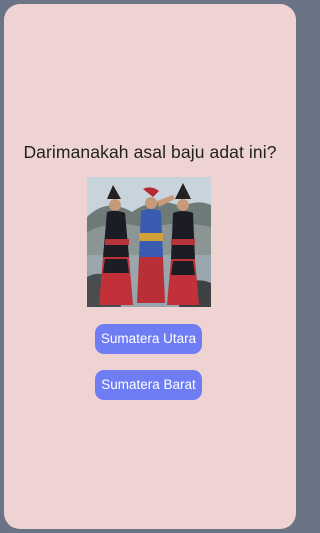 This screenshot has height=533, width=320. What do you see at coordinates (150, 152) in the screenshot?
I see `question-text: Darimanakah asal baju adat ini?` at bounding box center [150, 152].